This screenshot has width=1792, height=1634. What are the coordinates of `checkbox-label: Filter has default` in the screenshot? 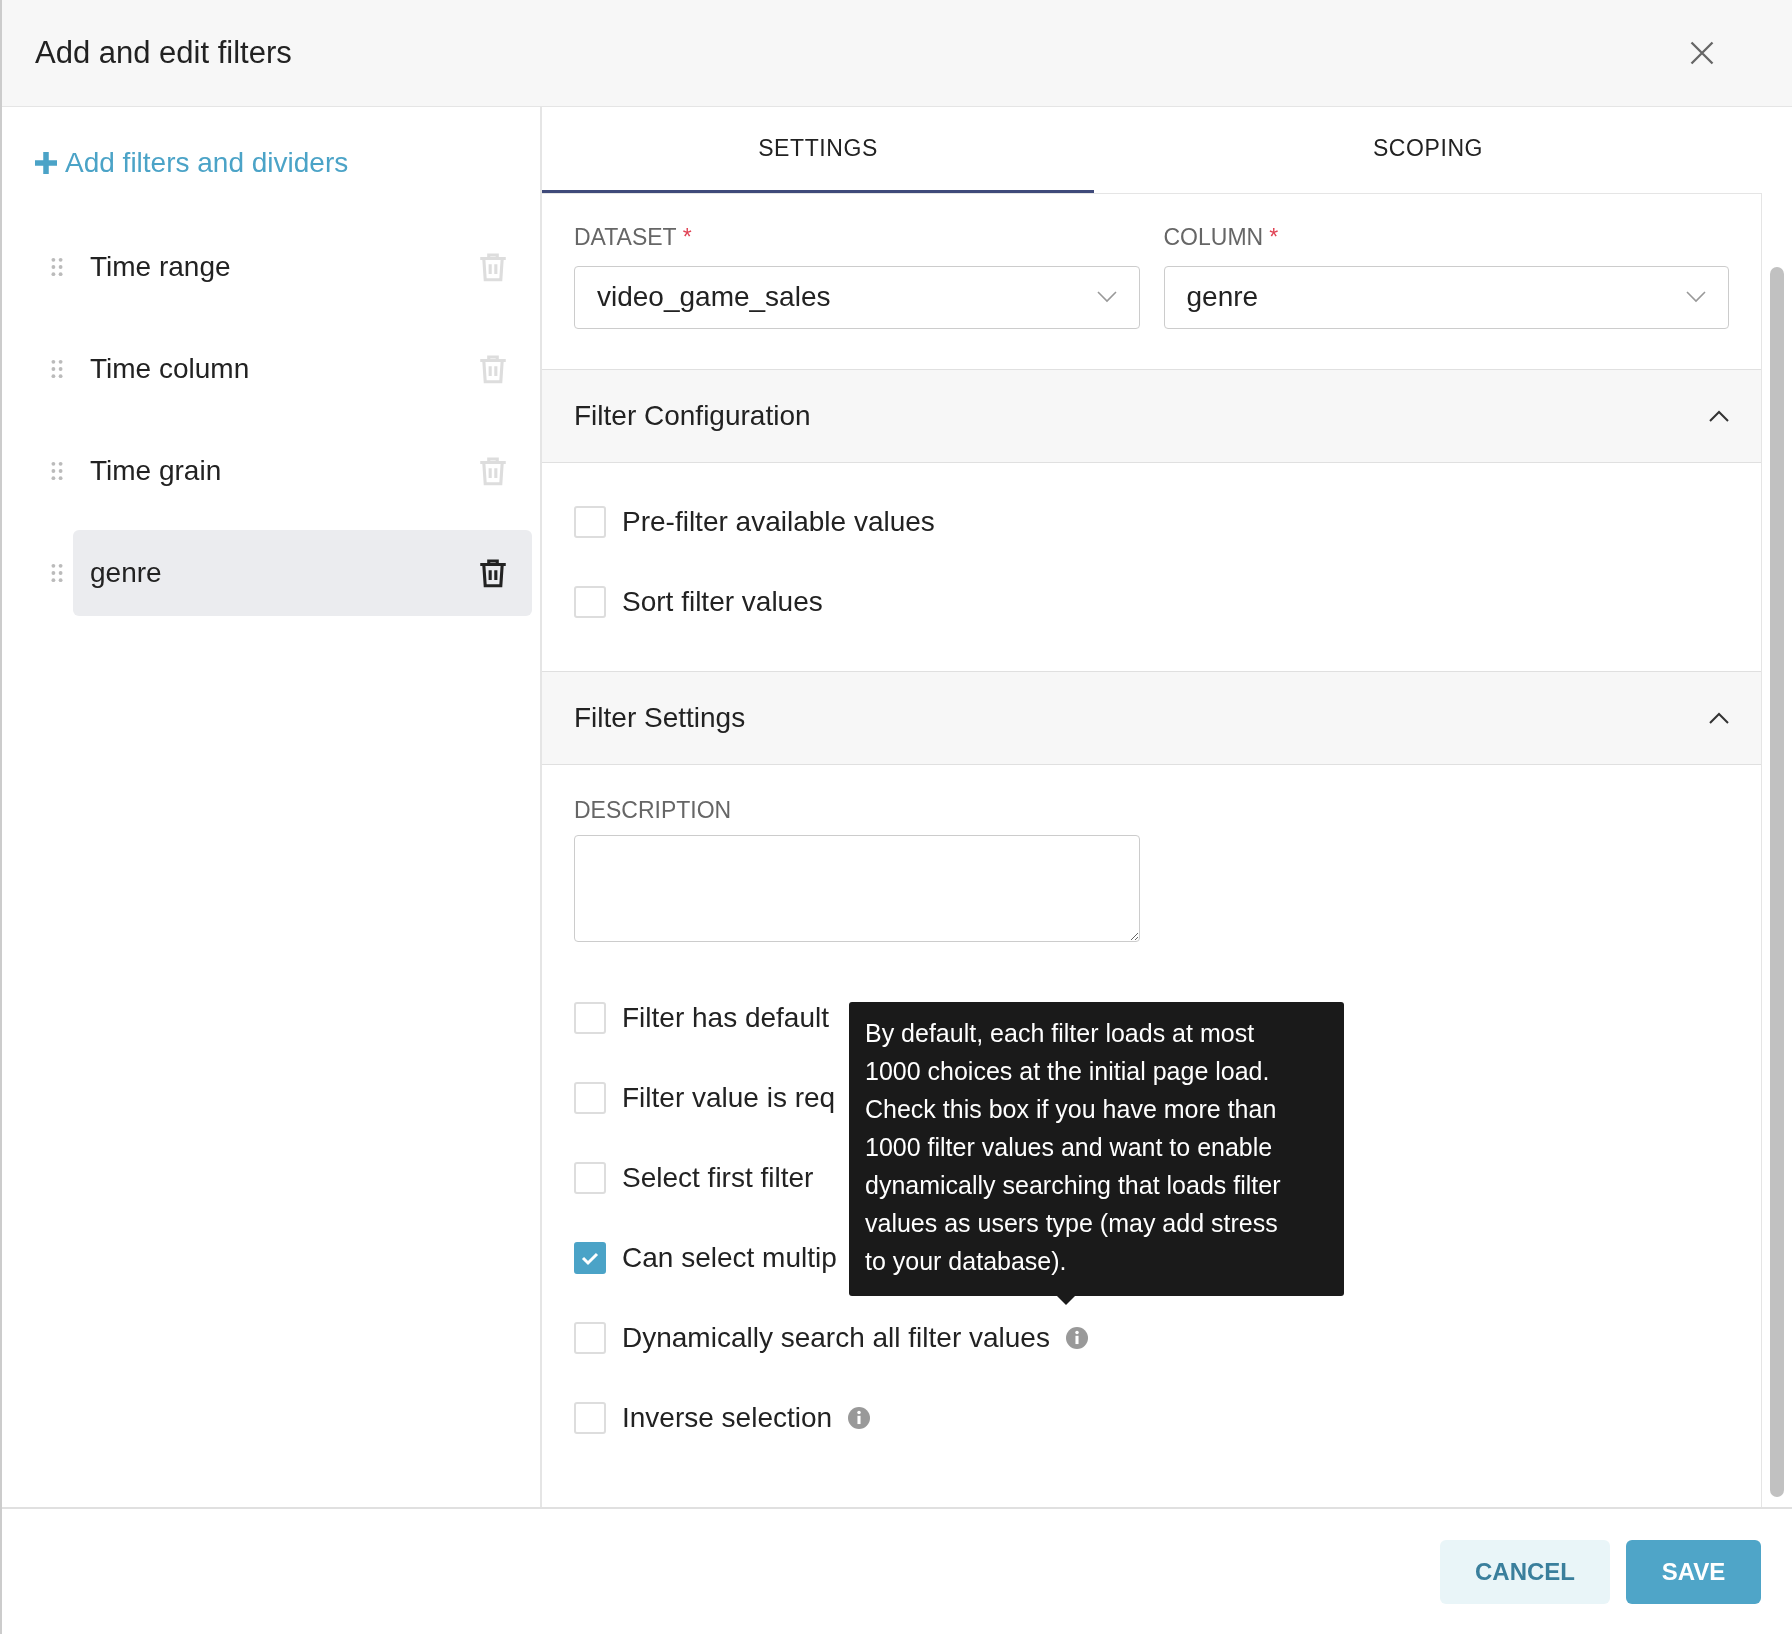 It's located at (725, 1018).